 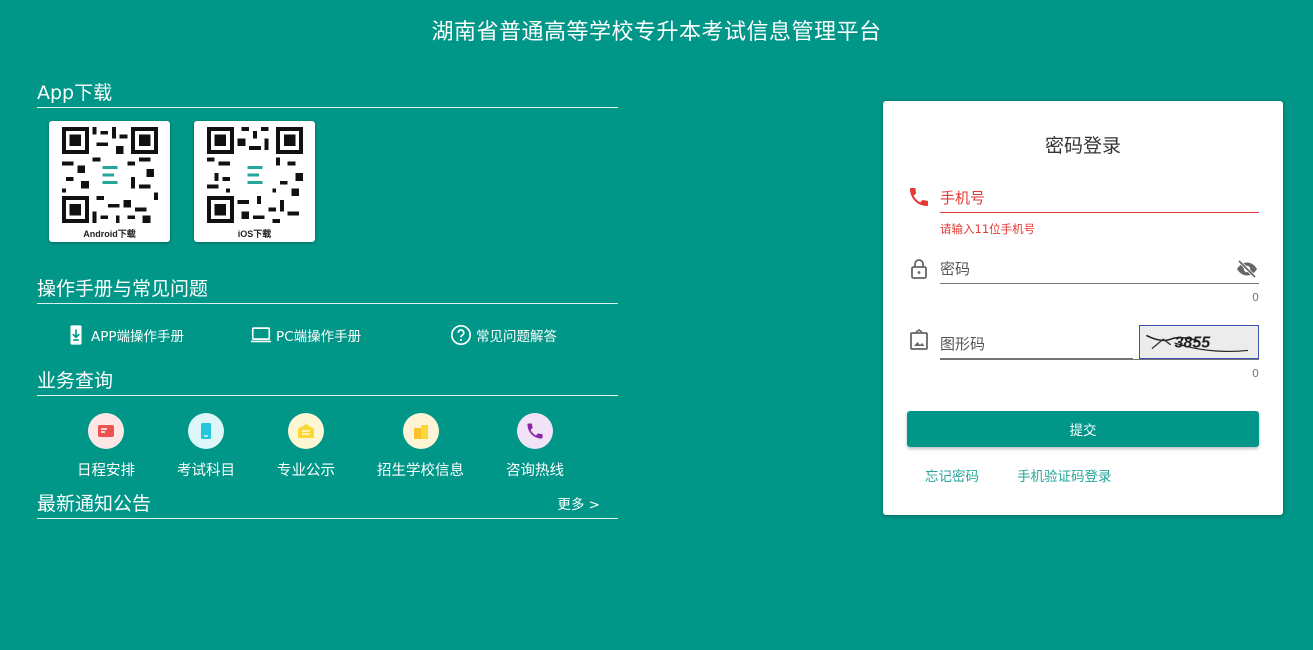 I want to click on service-schedule: 日程安排, so click(x=106, y=451).